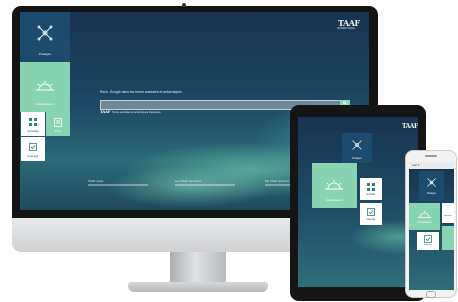  I want to click on tablet-tile-activities: Activités, so click(371, 189).